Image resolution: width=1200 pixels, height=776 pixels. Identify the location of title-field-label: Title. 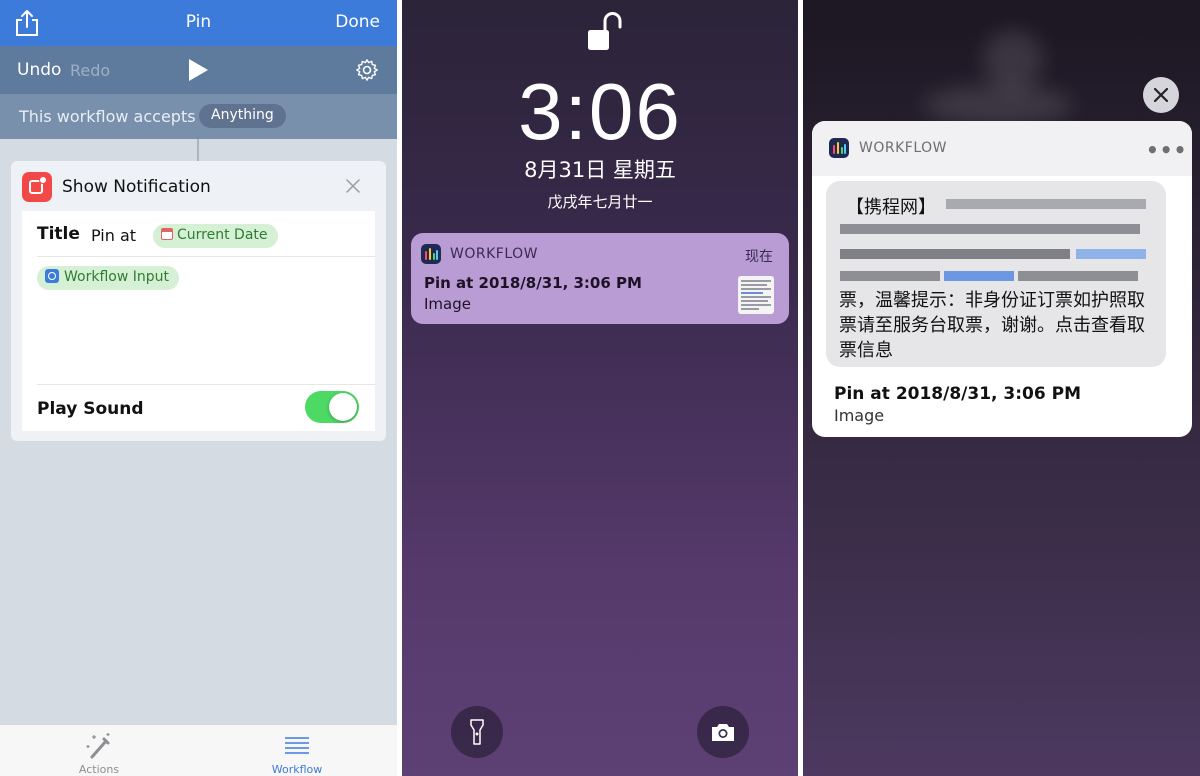
(58, 234).